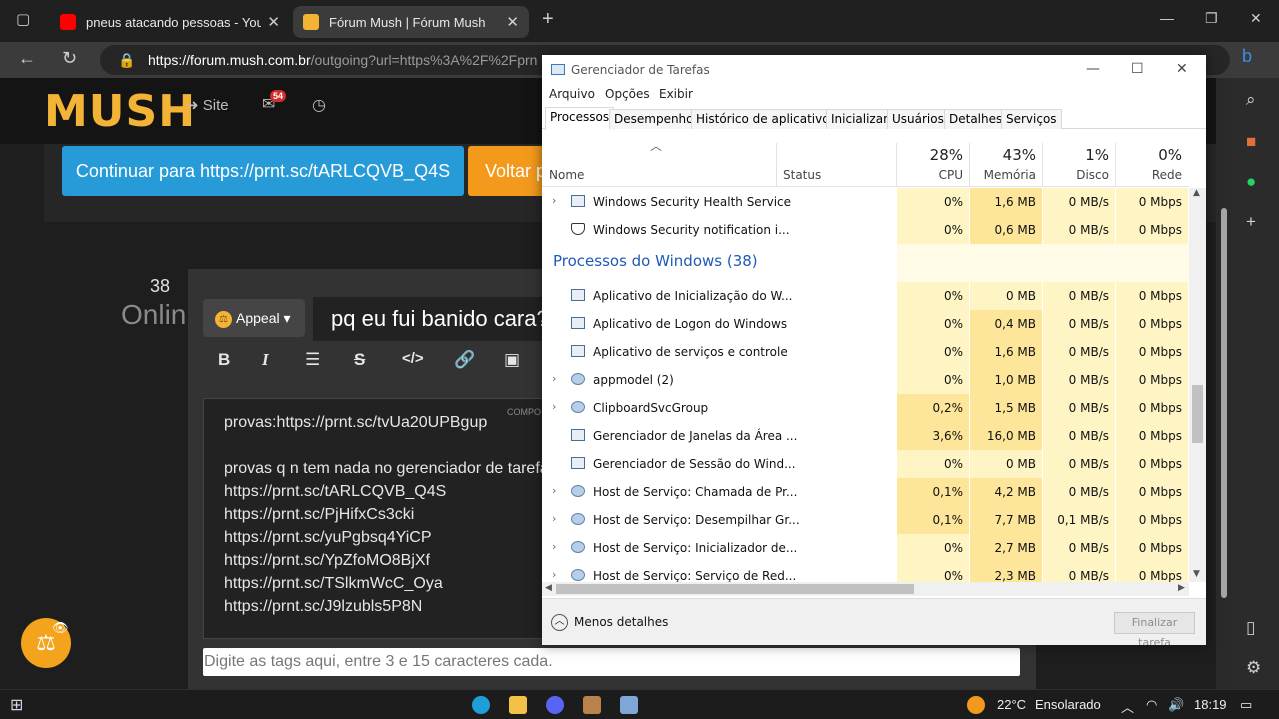  What do you see at coordinates (1149, 175) in the screenshot?
I see `col-network: Rede` at bounding box center [1149, 175].